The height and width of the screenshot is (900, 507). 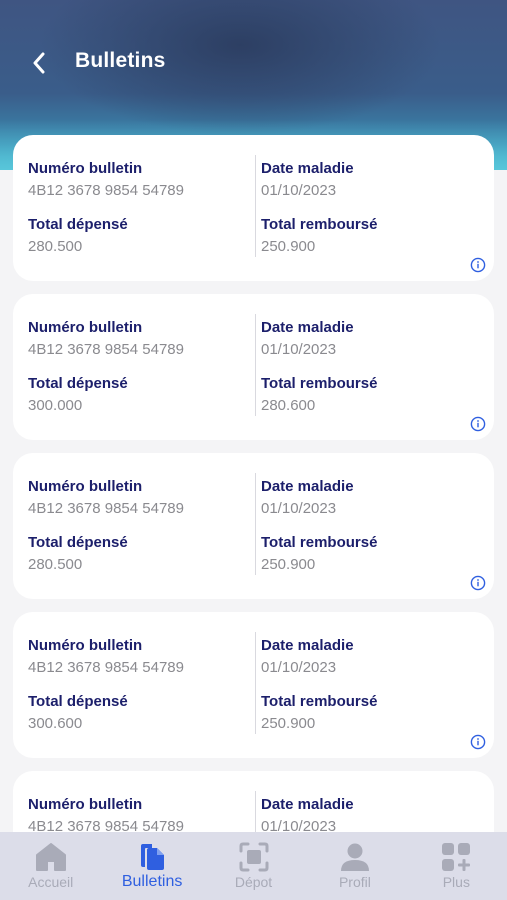 I want to click on user-icon, so click(x=354, y=857).